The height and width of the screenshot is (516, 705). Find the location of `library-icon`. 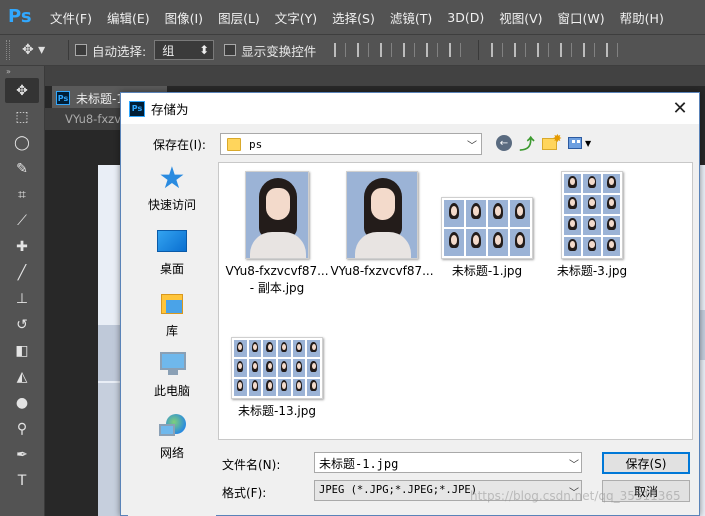

library-icon is located at coordinates (172, 305).